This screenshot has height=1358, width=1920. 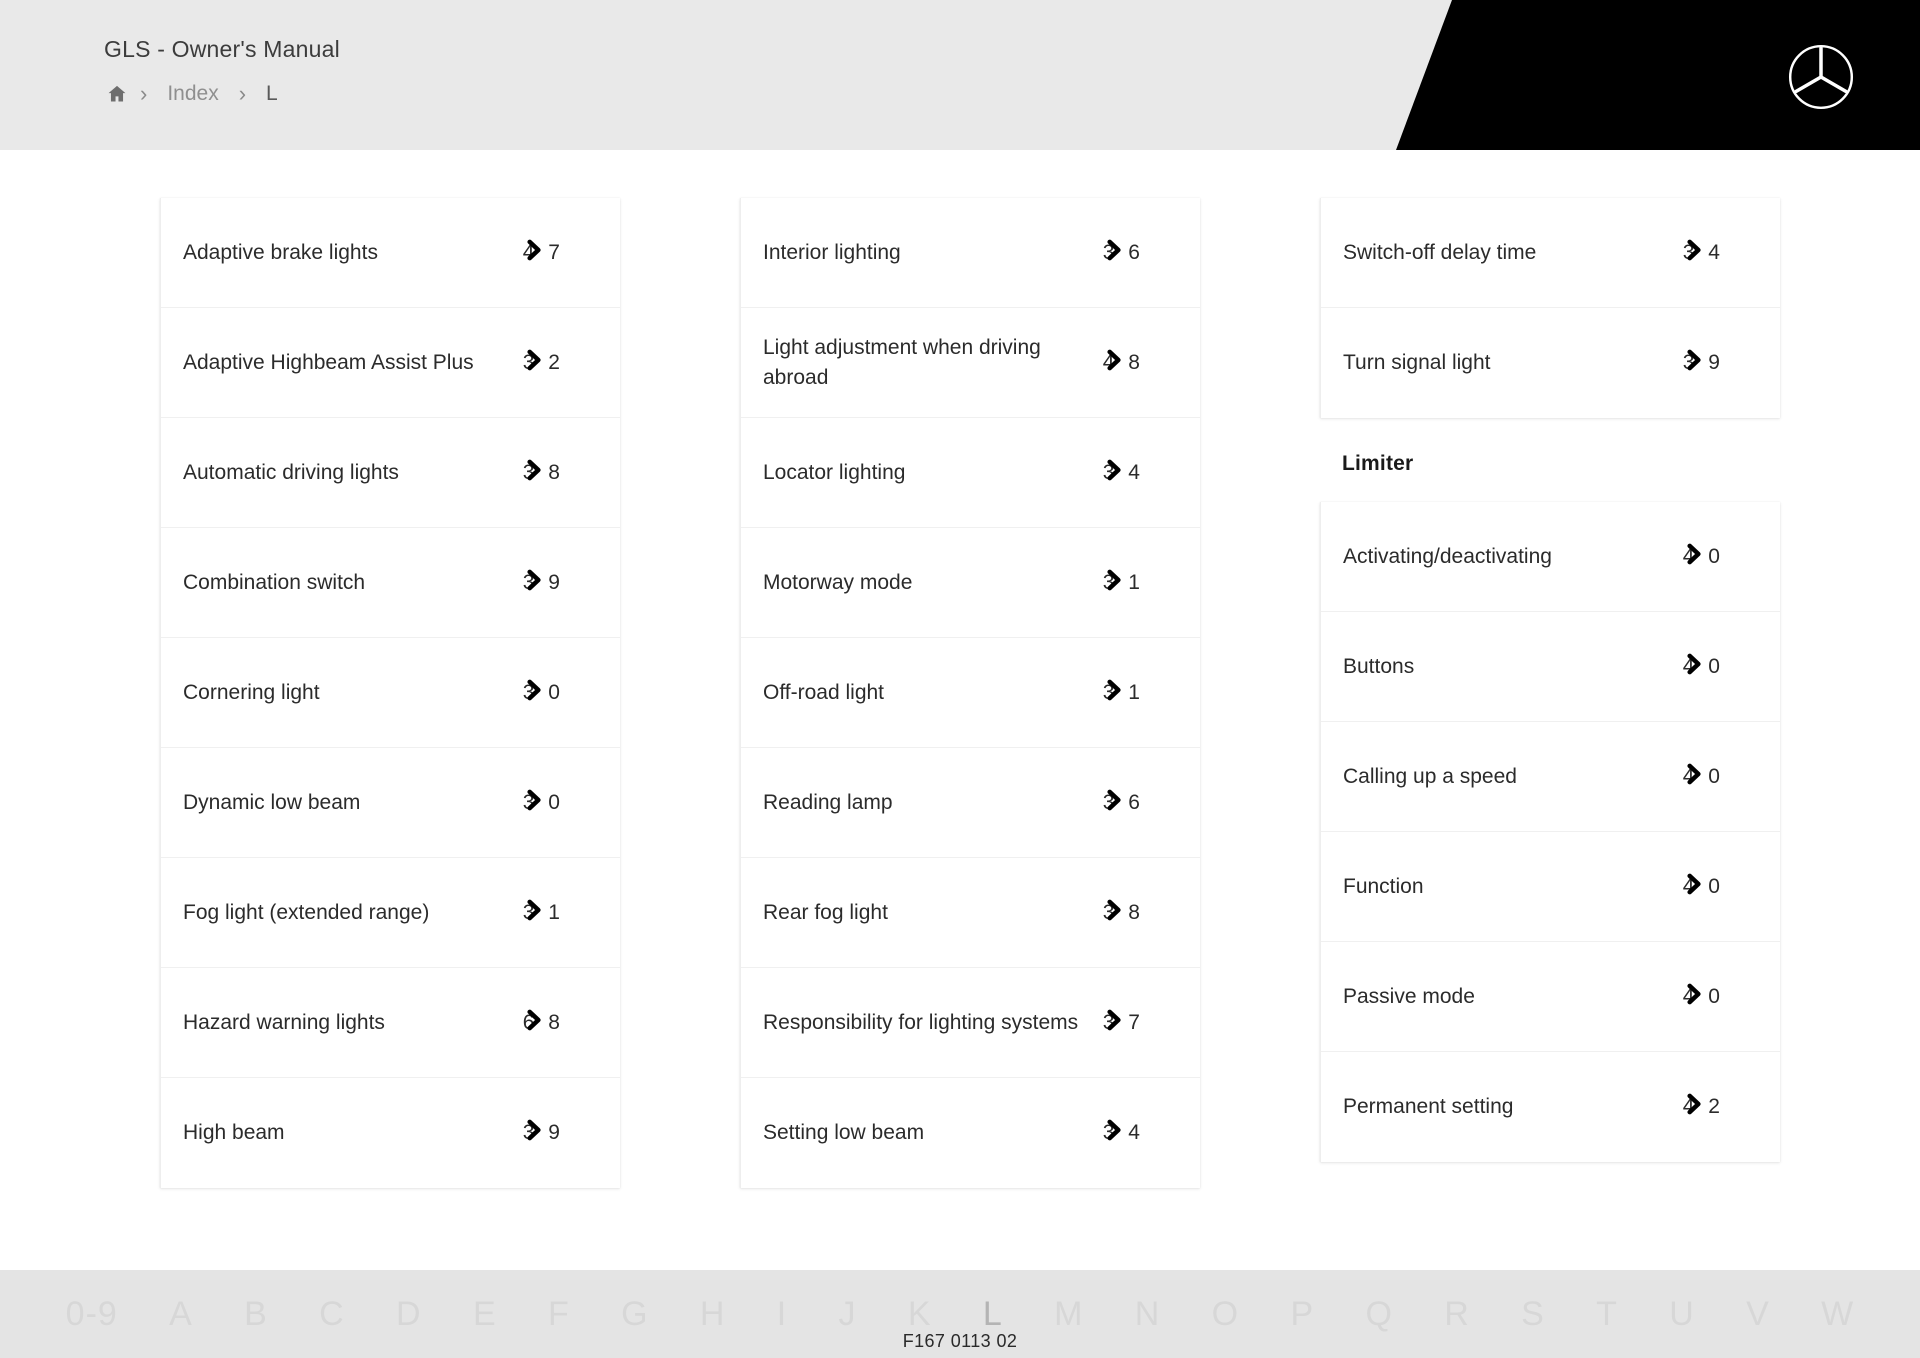 I want to click on page-number: 4 0, so click(x=1703, y=556).